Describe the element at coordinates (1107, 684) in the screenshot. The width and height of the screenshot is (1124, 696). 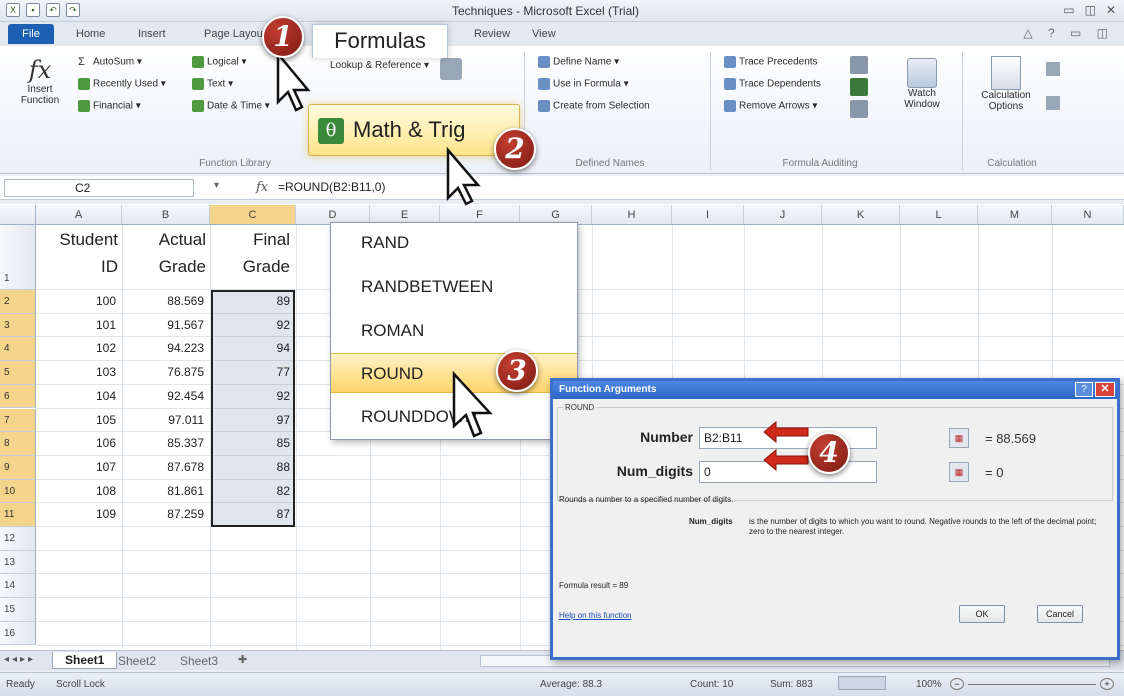
I see `zoom-in-icon: +` at that location.